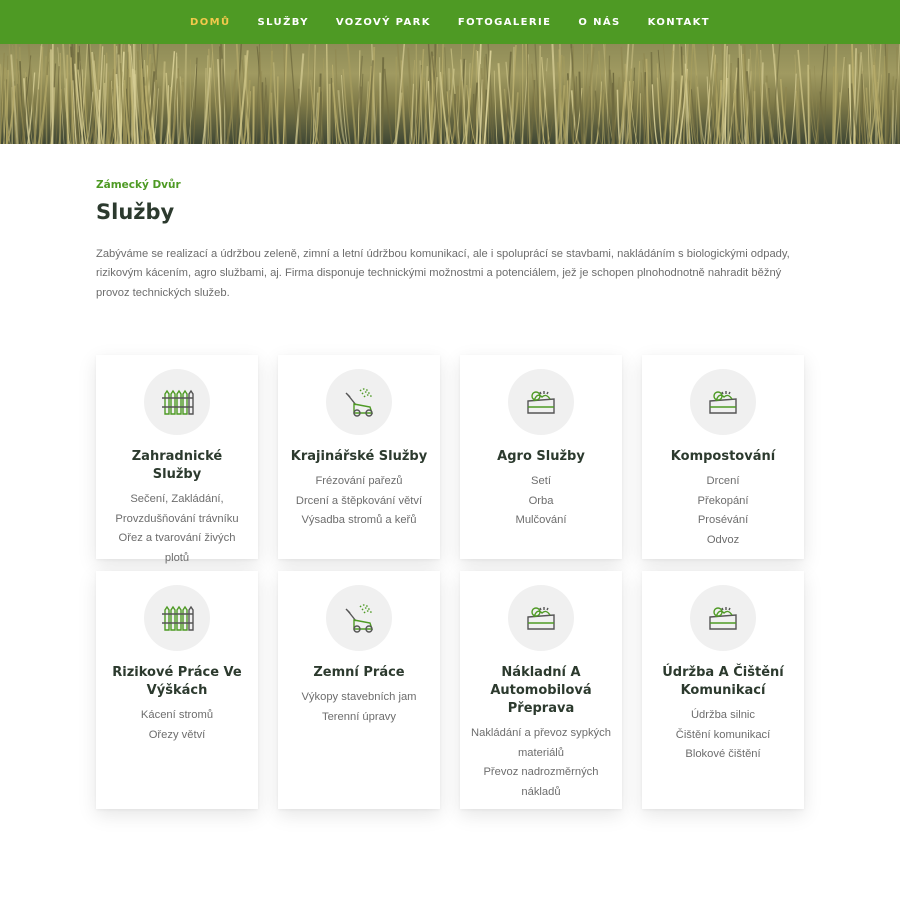 This screenshot has height=900, width=900. Describe the element at coordinates (541, 481) in the screenshot. I see `service-item: Setí` at that location.